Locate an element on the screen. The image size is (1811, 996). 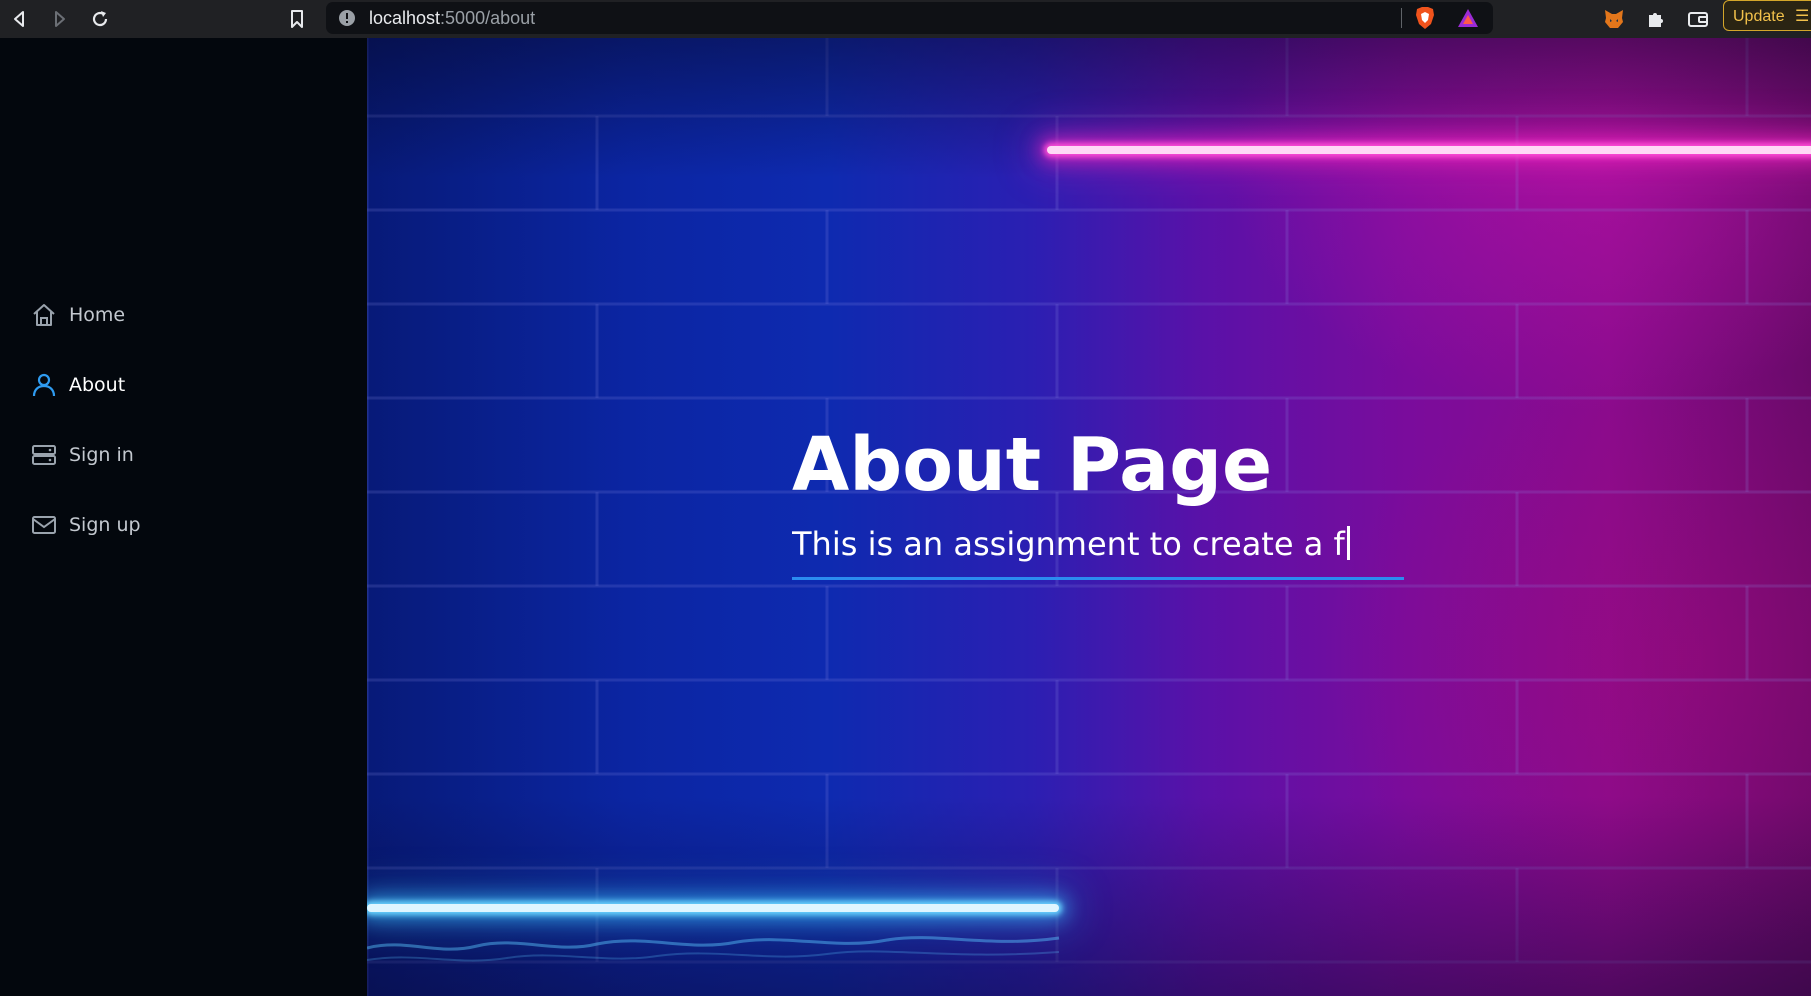
update-label: Update is located at coordinates (1759, 16).